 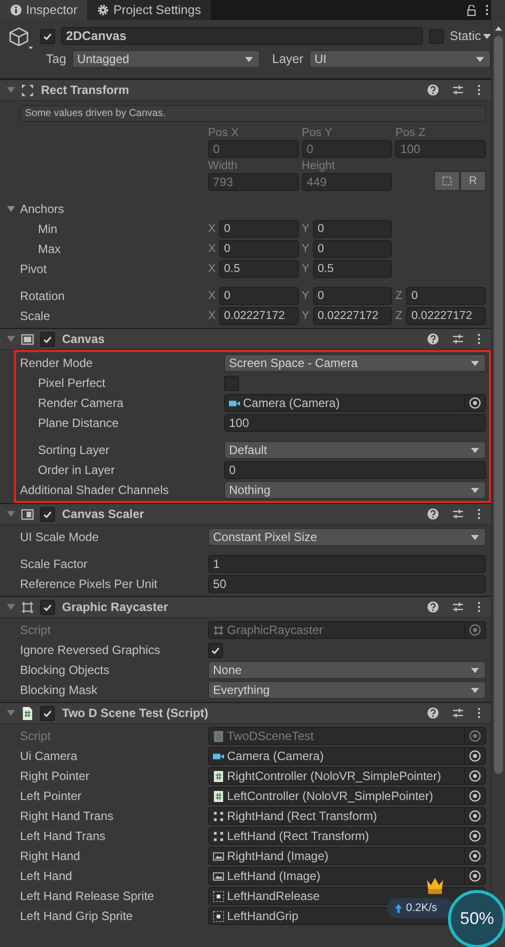 What do you see at coordinates (306, 229) in the screenshot?
I see `axis-label: Y` at bounding box center [306, 229].